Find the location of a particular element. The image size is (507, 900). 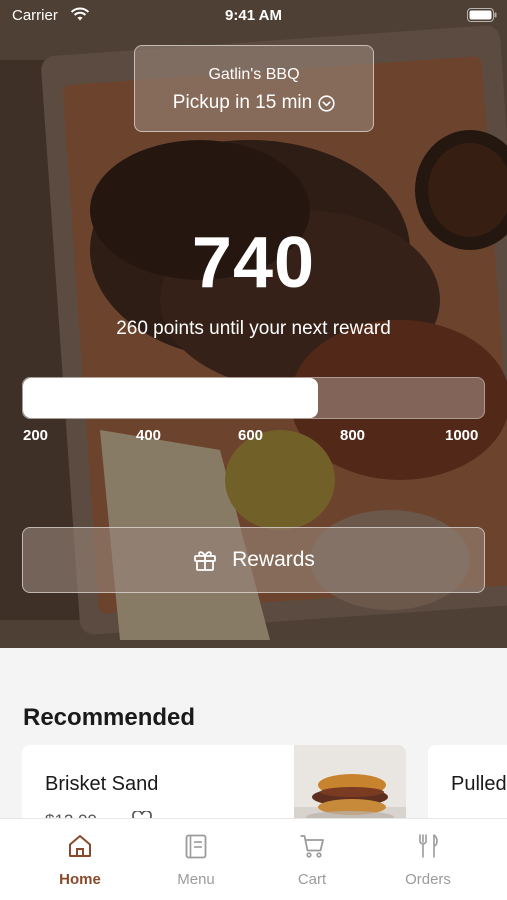

tick-label: 200 is located at coordinates (36, 435).